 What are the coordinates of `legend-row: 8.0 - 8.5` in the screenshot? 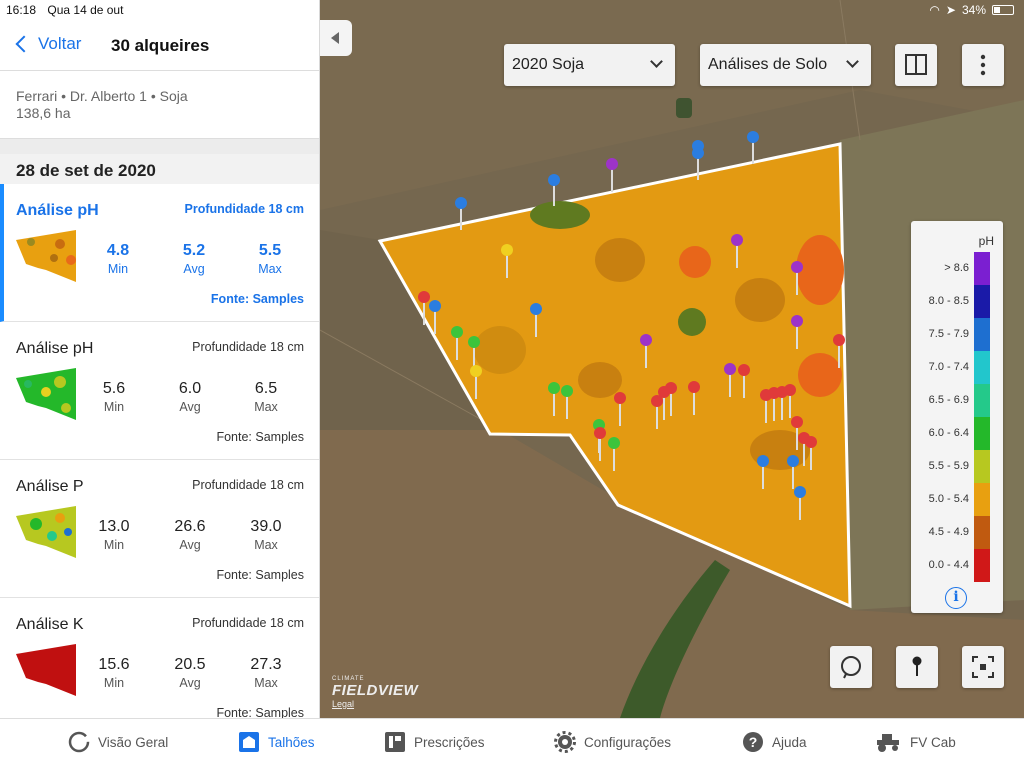 It's located at (957, 301).